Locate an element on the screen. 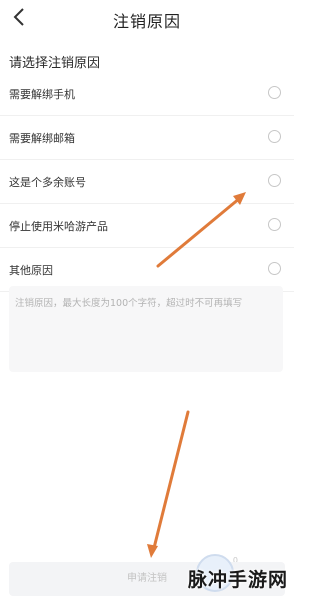  option-label: 停止使用米哈游产品 is located at coordinates (58, 226).